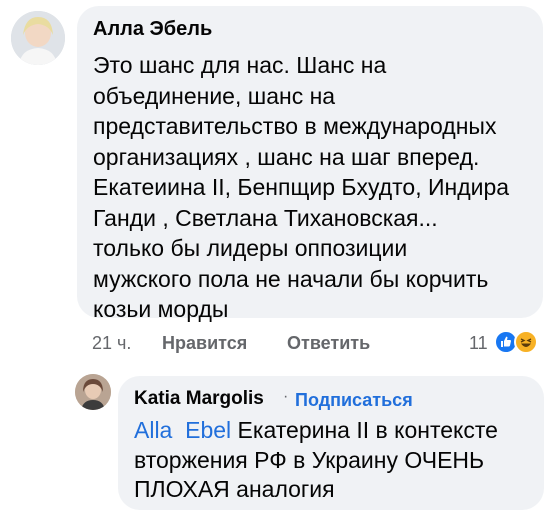 The height and width of the screenshot is (516, 552). What do you see at coordinates (364, 430) in the screenshot?
I see `reply-line-text: Екатерина II в контексте` at bounding box center [364, 430].